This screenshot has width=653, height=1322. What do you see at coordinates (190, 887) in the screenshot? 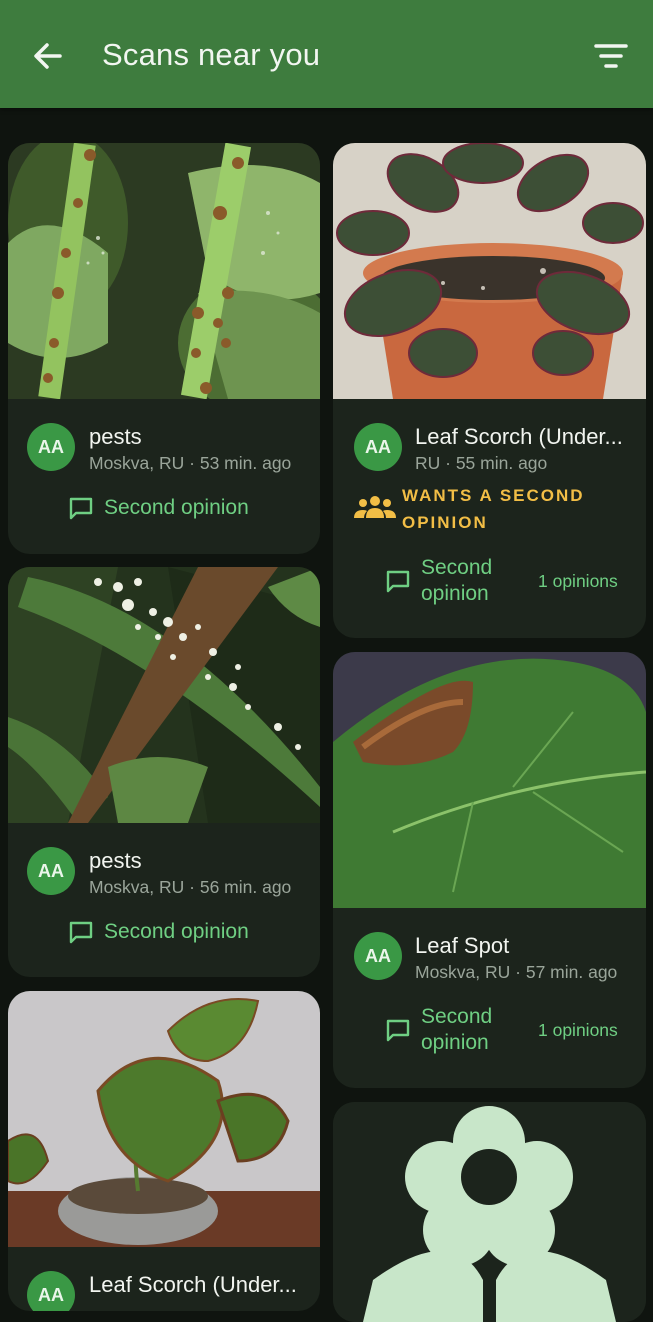
I see `scan-meta: Moskva, RU · 56 min. ago` at bounding box center [190, 887].